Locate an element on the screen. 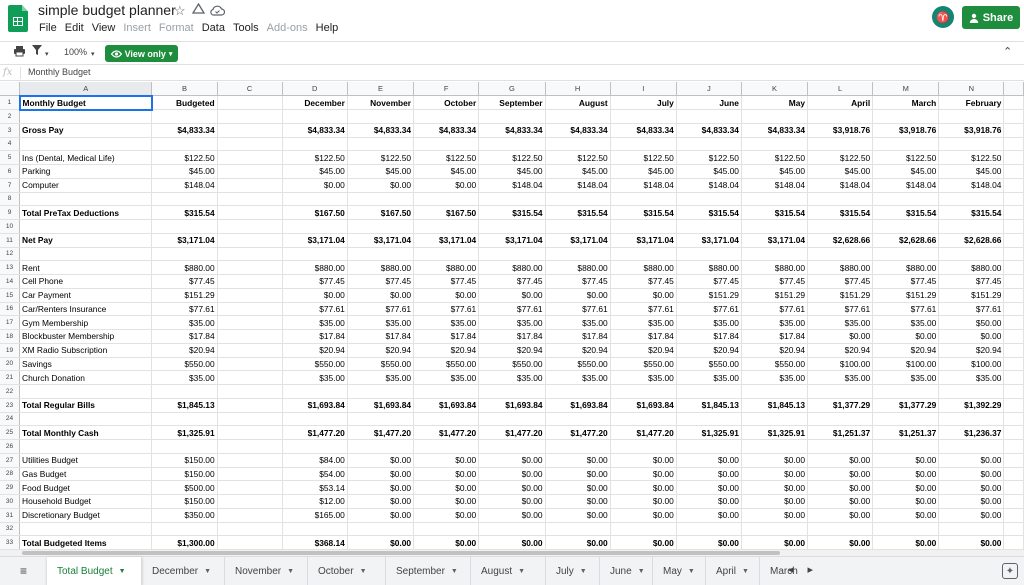  cell-n15: $151.29 is located at coordinates (971, 295).